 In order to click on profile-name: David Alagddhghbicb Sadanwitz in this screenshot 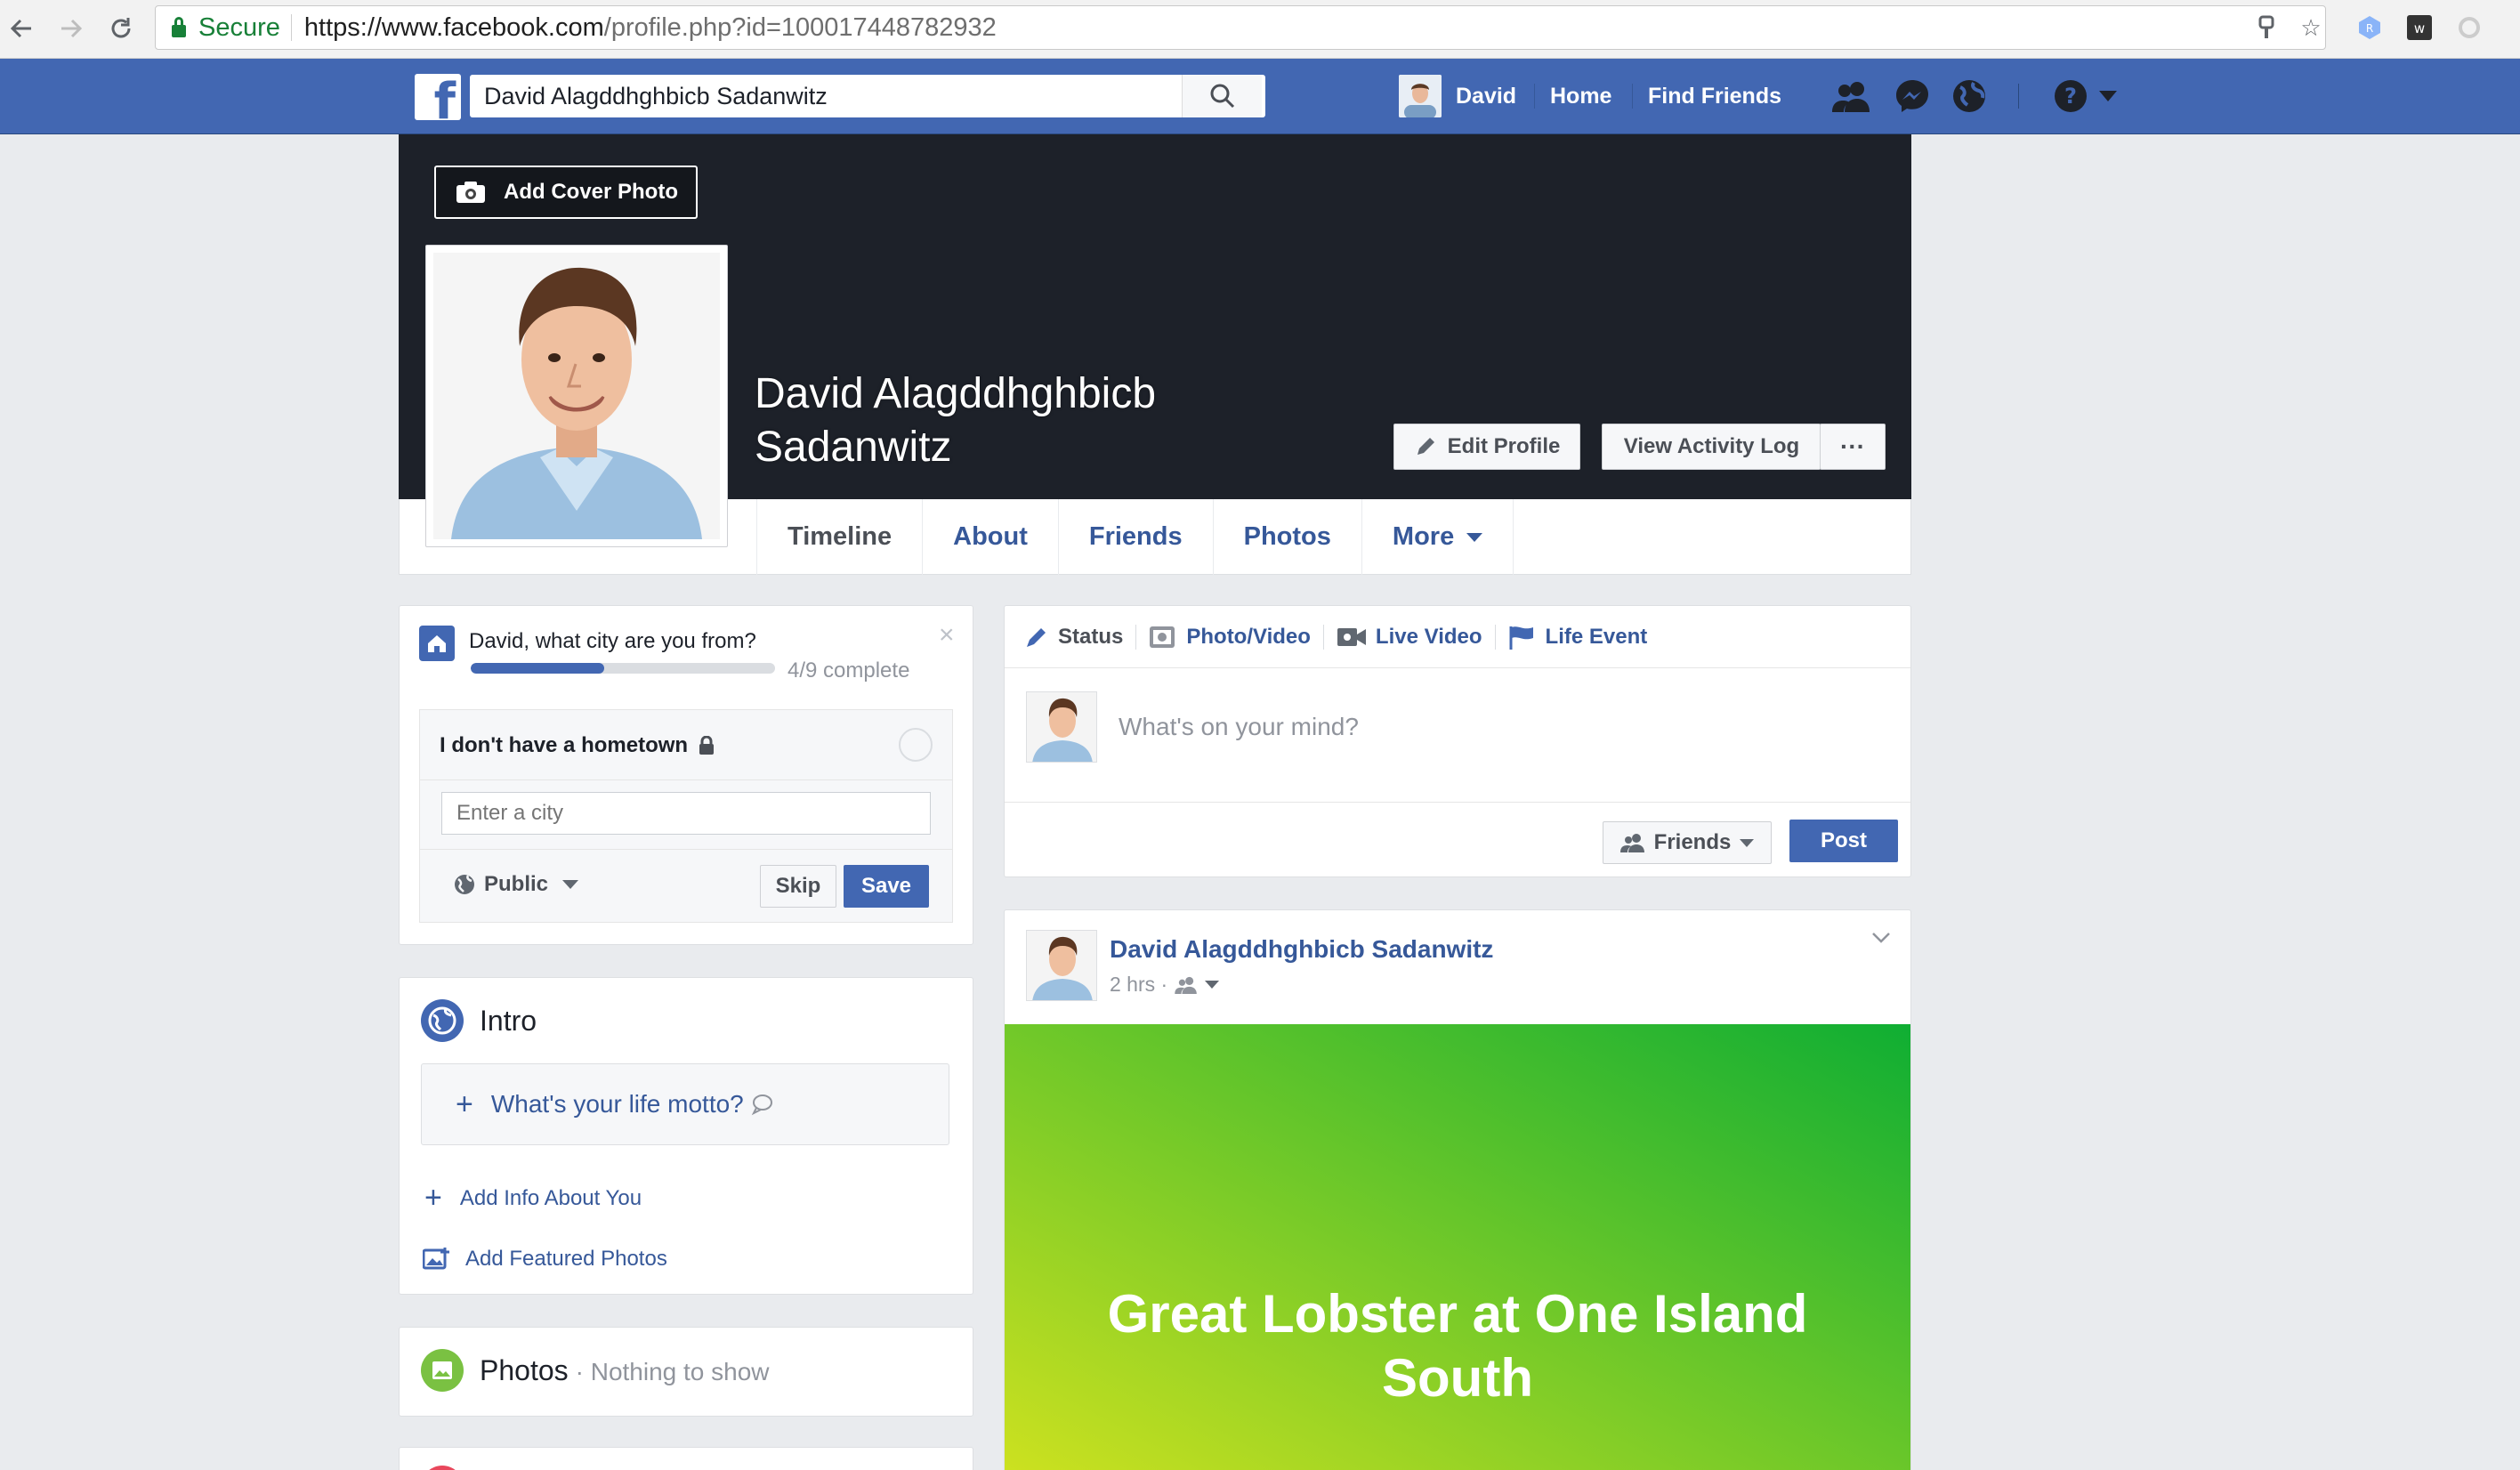, I will do `click(1039, 421)`.